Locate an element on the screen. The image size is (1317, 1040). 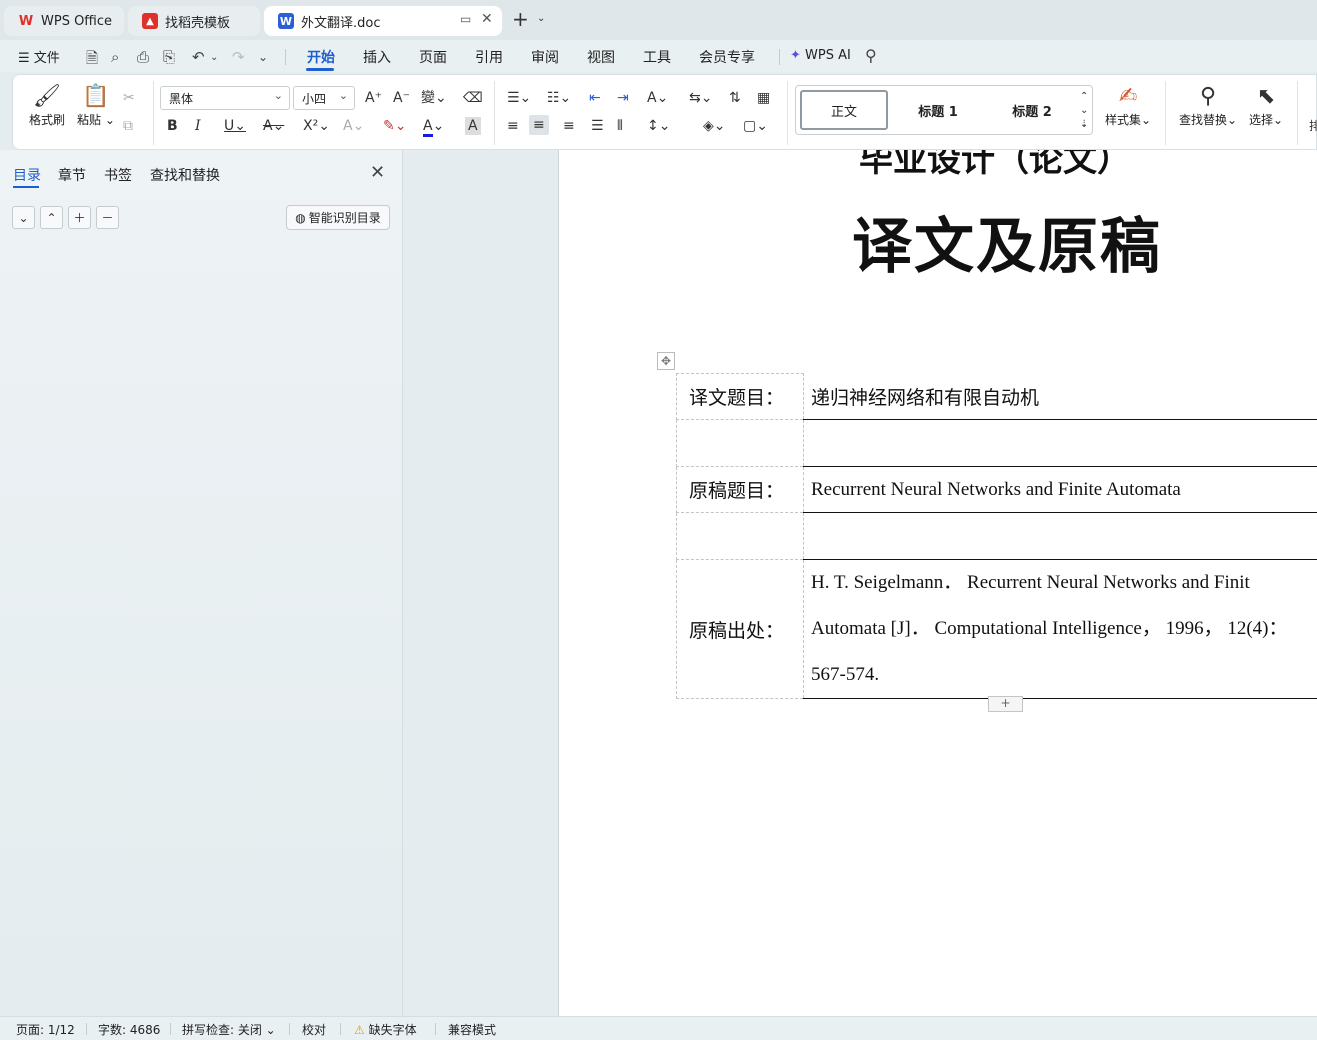
format-painter-button: 🖌 格式刷 is located at coordinates (47, 105).